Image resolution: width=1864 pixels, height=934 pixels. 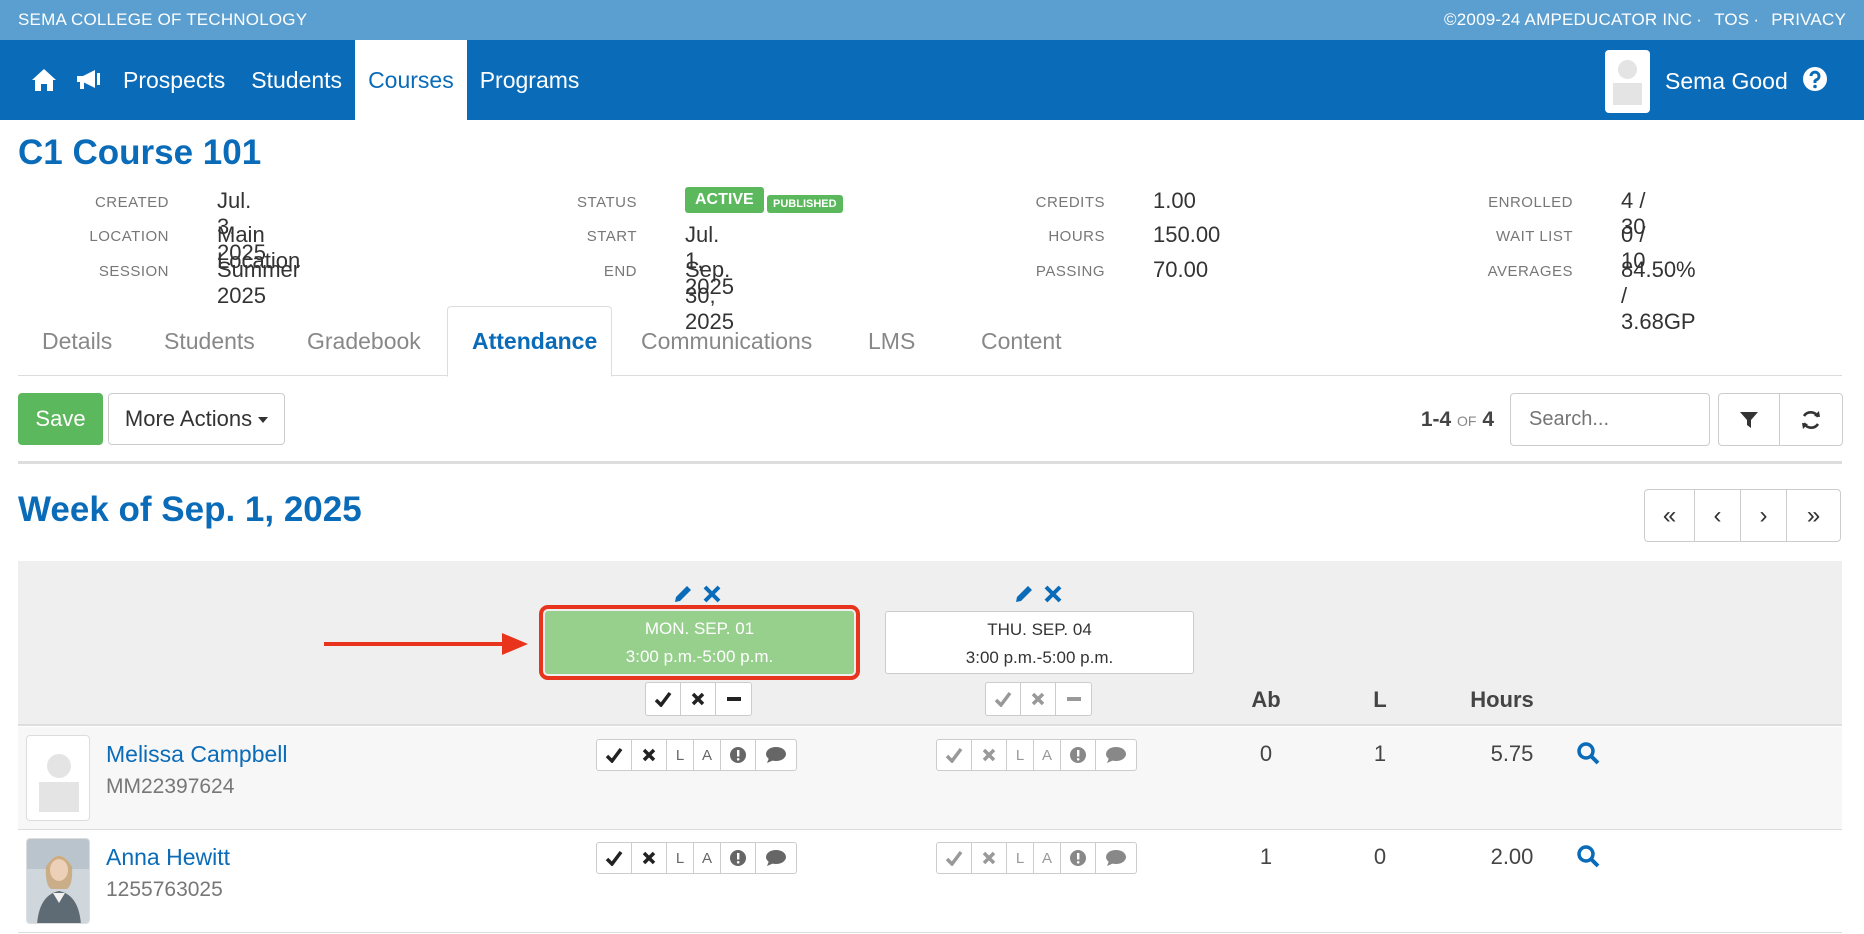 What do you see at coordinates (1731, 19) in the screenshot?
I see `tos-link: TOS` at bounding box center [1731, 19].